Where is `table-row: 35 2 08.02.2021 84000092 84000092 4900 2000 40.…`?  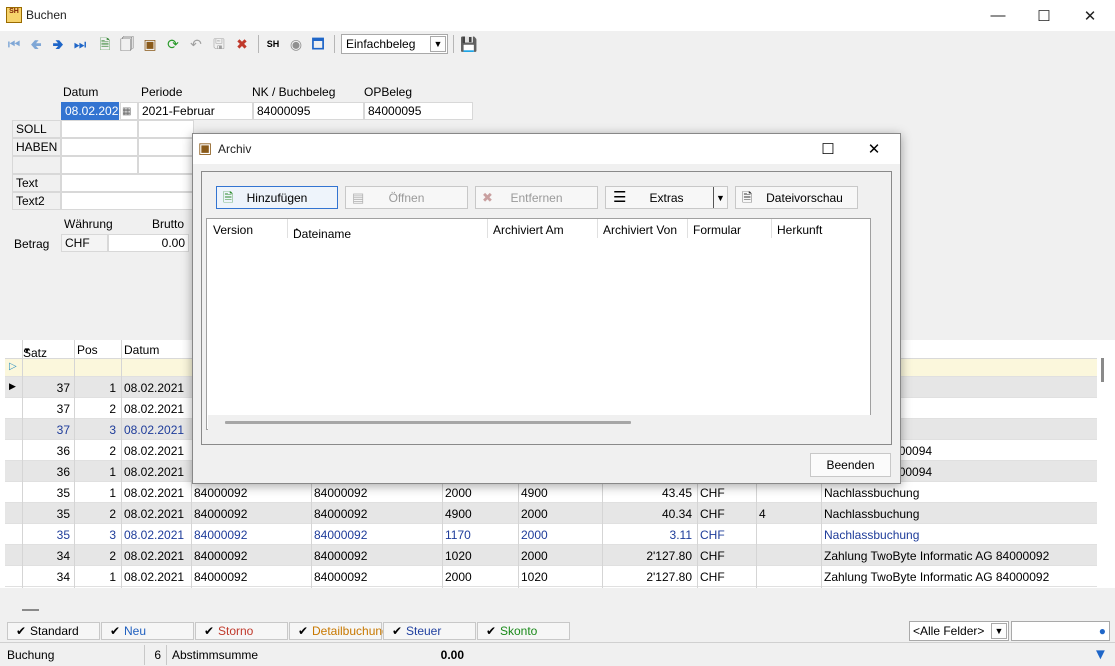
table-row: 35 2 08.02.2021 84000092 84000092 4900 2000 40.… is located at coordinates (551, 513).